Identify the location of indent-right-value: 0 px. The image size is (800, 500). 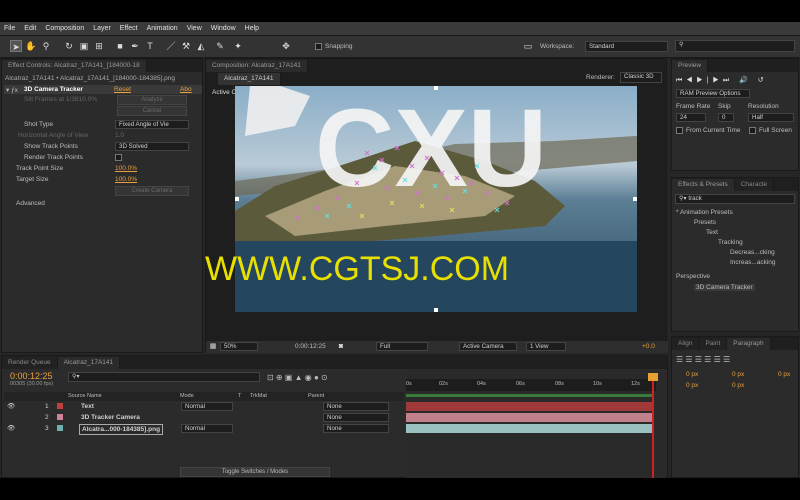
(738, 374).